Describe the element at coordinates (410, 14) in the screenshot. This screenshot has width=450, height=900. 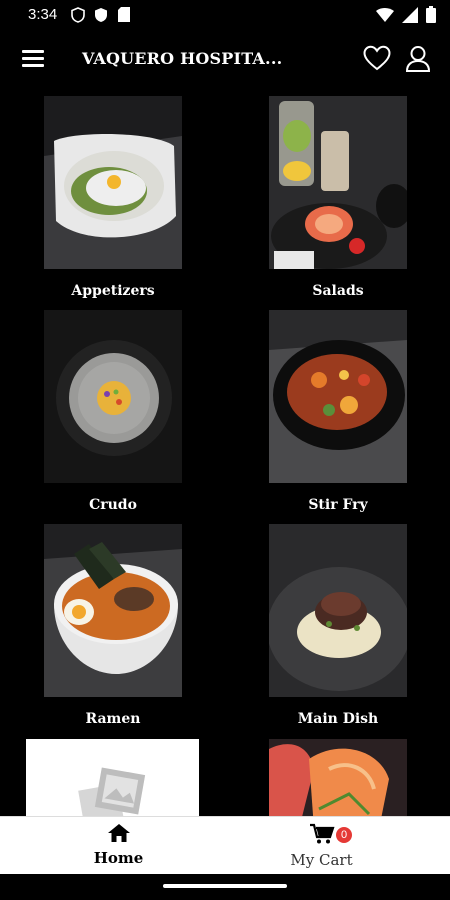
I see `signal-icon` at that location.